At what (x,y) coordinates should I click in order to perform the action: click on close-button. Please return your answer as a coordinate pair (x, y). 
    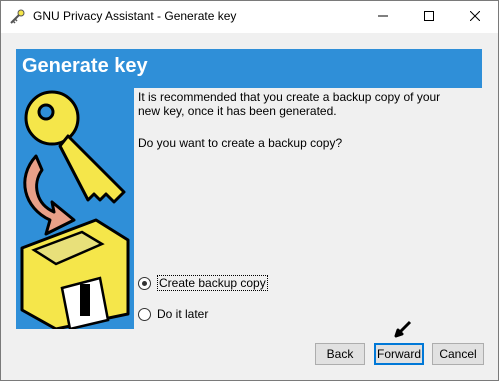
    Looking at the image, I should click on (475, 17).